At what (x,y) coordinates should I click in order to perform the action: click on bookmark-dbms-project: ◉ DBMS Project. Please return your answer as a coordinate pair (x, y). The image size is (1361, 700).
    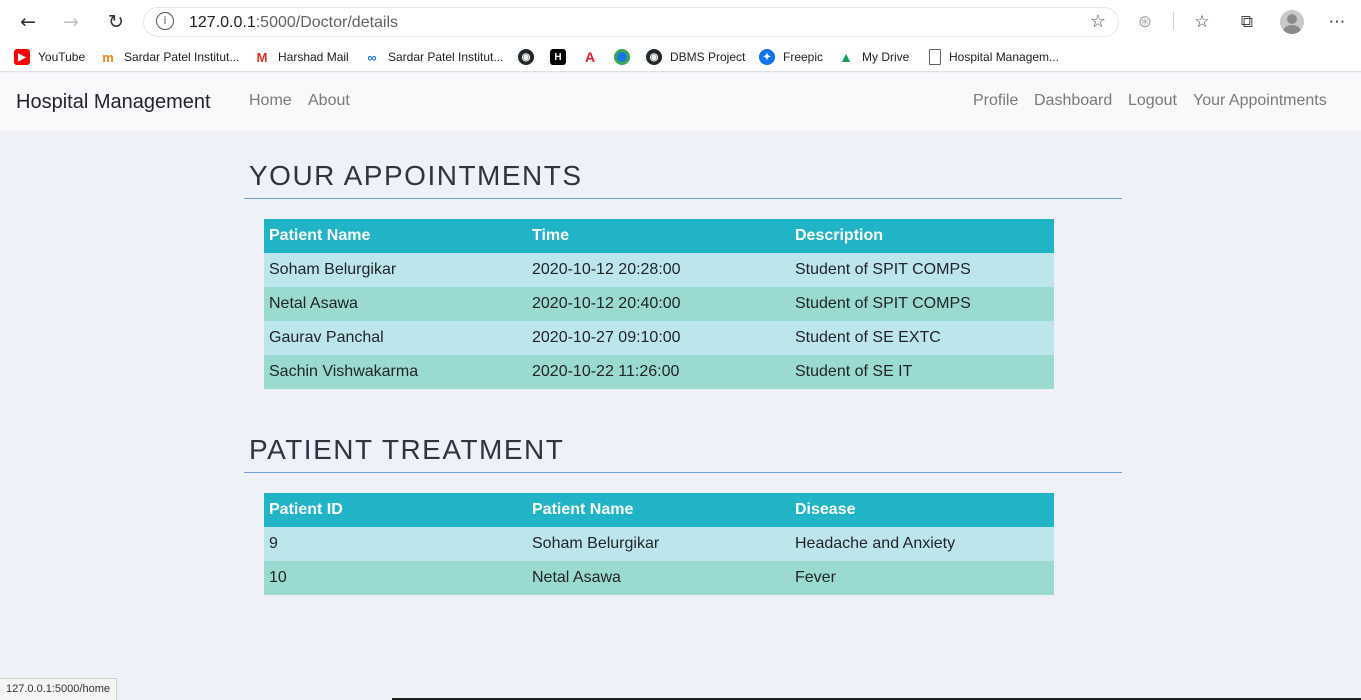
    Looking at the image, I should click on (695, 57).